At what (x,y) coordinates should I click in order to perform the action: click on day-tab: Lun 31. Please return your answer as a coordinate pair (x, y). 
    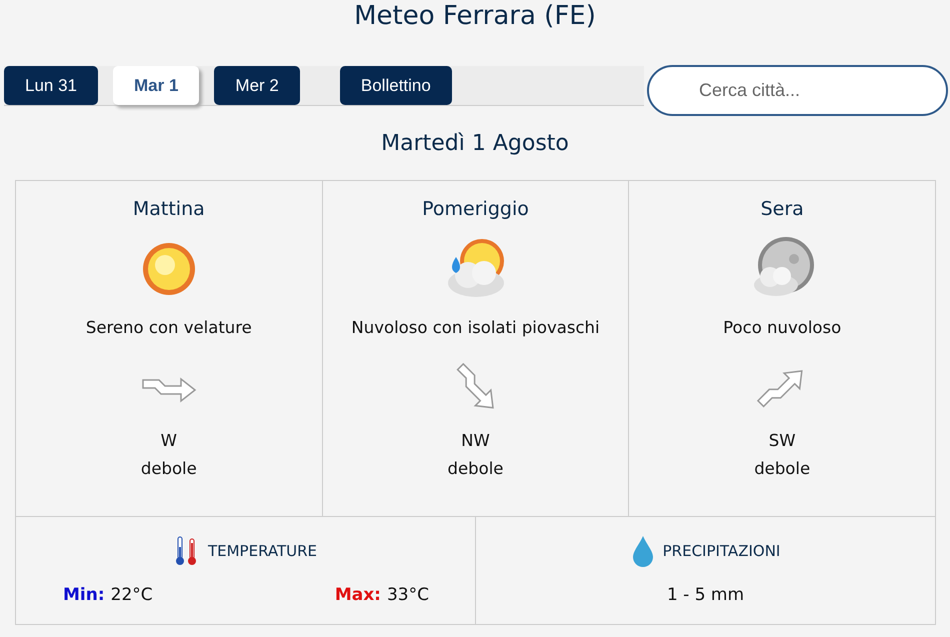
    Looking at the image, I should click on (51, 85).